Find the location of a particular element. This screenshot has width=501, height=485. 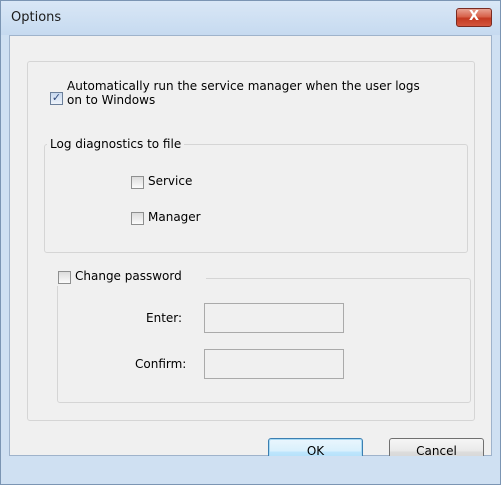

window-bottom-border is located at coordinates (250, 470).